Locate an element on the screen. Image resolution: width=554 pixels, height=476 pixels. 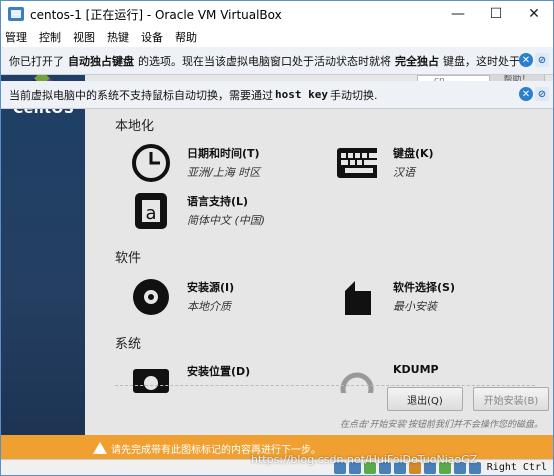
spoke-keyboard-title: 键盘(K) is located at coordinates (413, 153).